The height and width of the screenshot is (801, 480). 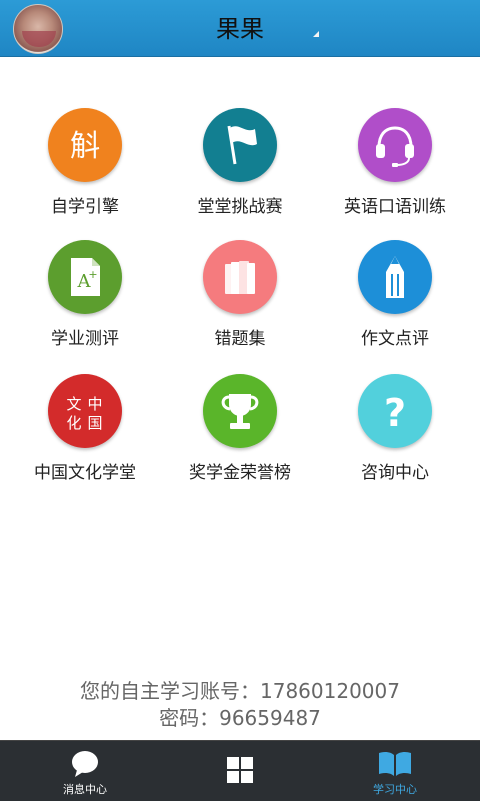 What do you see at coordinates (240, 473) in the screenshot?
I see `grid-item-label: 奖学金荣誉榜` at bounding box center [240, 473].